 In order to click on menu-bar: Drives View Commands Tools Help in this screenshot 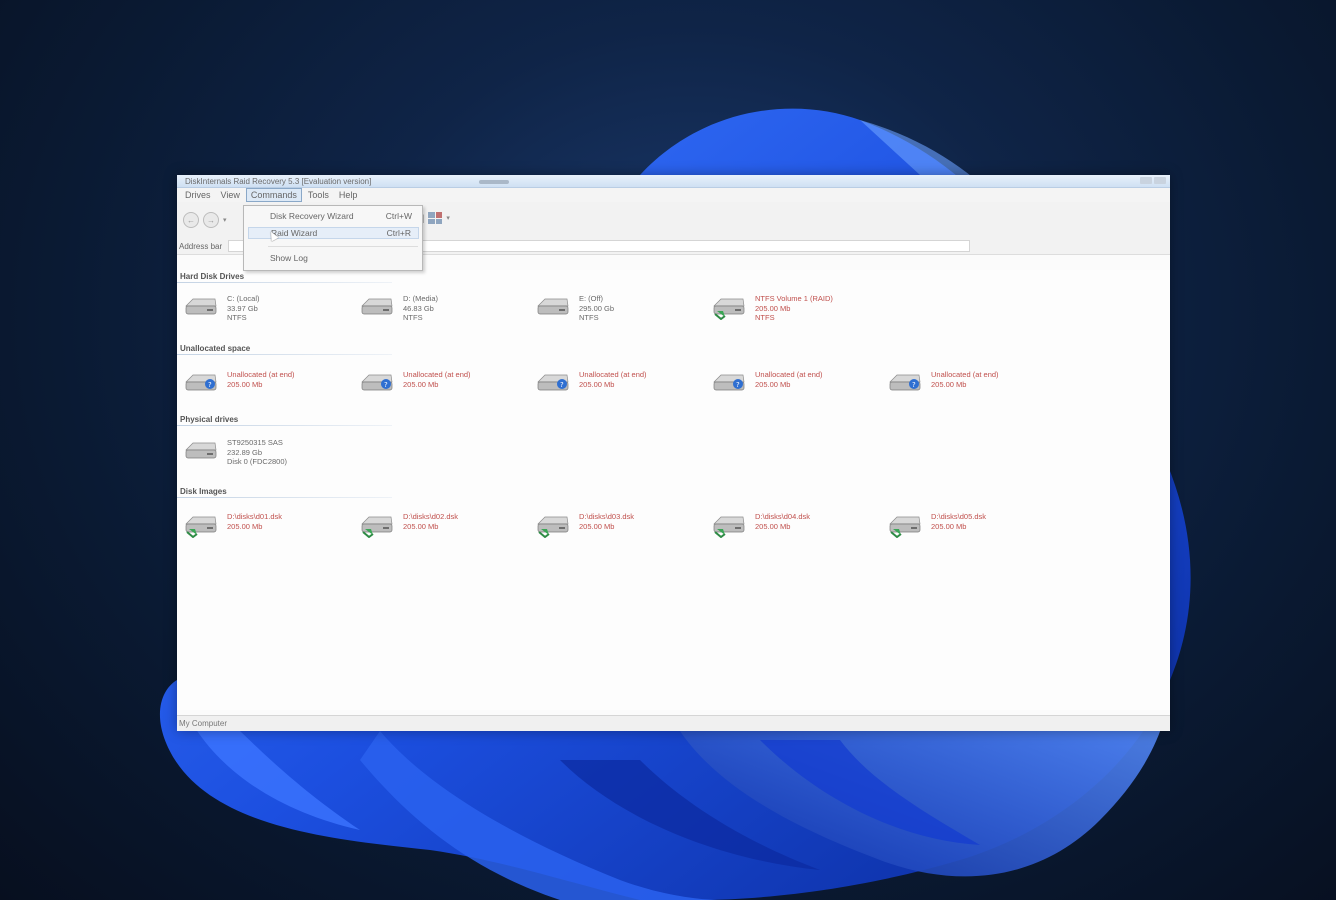, I will do `click(673, 195)`.